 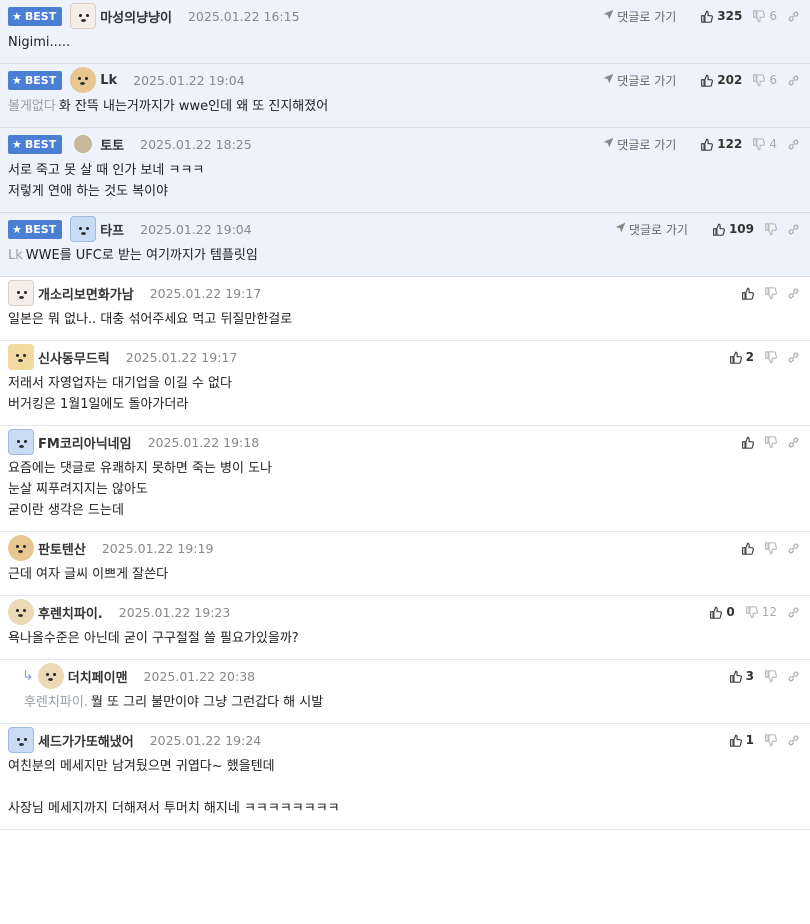 What do you see at coordinates (66, 510) in the screenshot?
I see `comment-text: 굳이란 생각은 드는데` at bounding box center [66, 510].